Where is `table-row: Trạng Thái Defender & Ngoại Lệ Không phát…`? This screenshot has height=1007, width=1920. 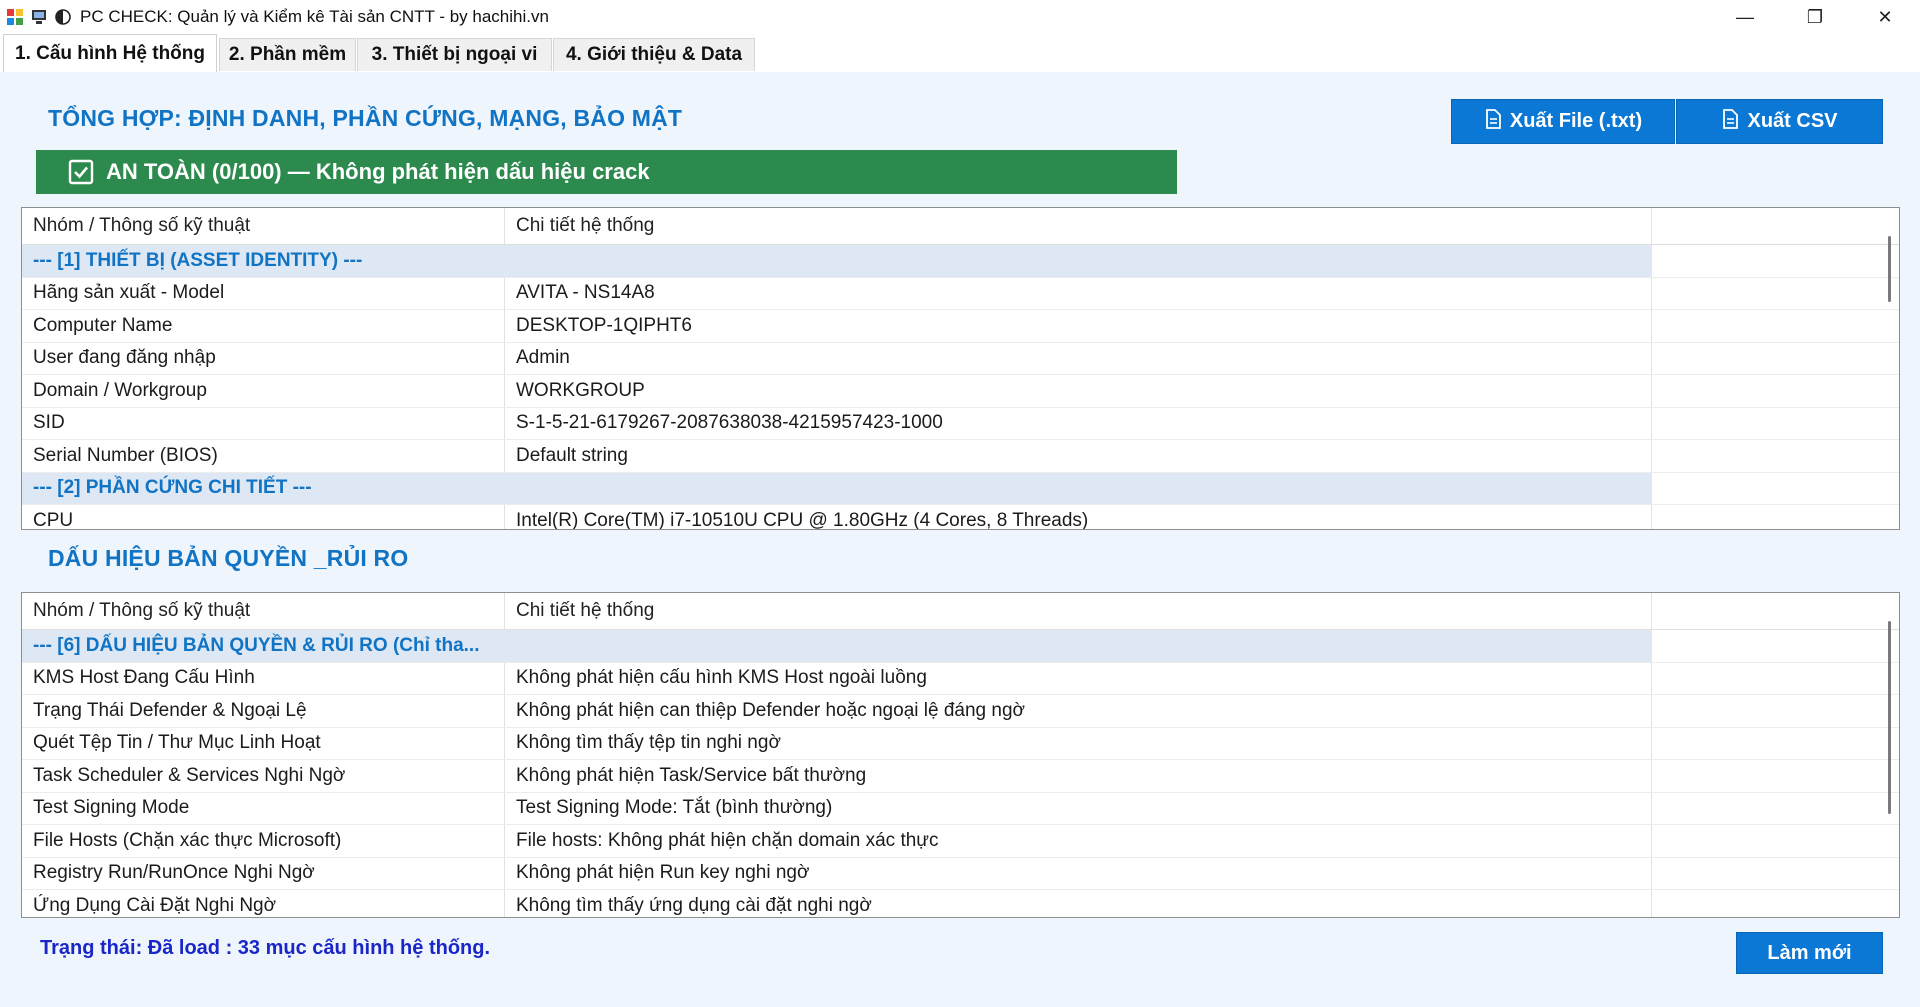 table-row: Trạng Thái Defender & Ngoại Lệ Không phát… is located at coordinates (960, 711).